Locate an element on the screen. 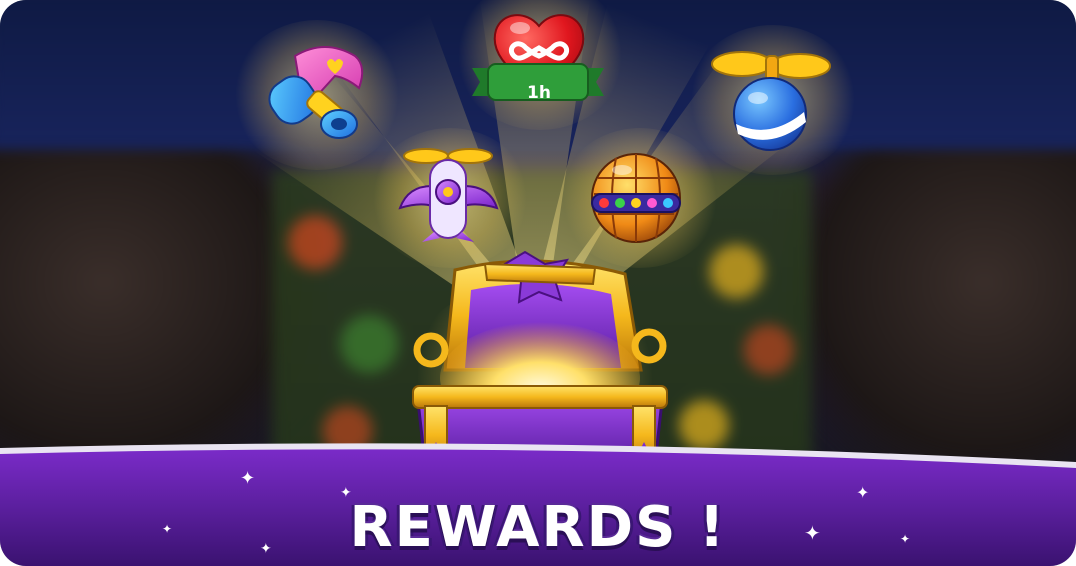 This screenshot has height=566, width=1076. hammer-icon is located at coordinates (316, 92).